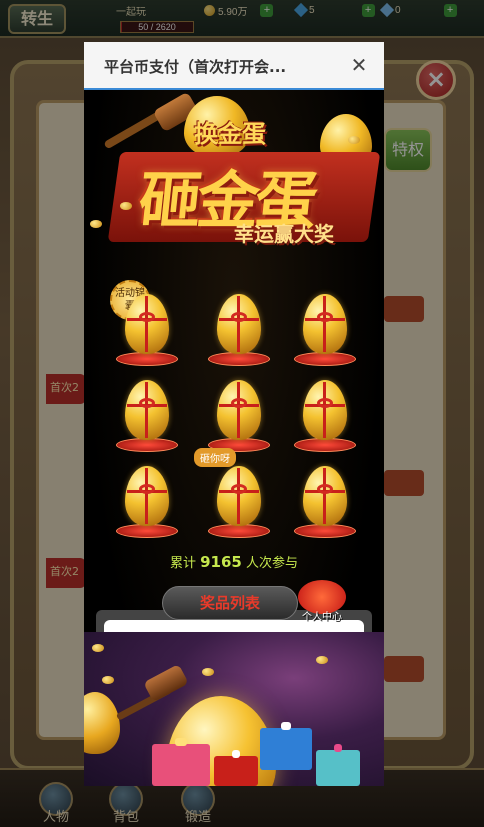  Describe the element at coordinates (234, 185) in the screenshot. I see `event-banner: 换金蛋 砸金蛋 幸运赢大奖` at that location.